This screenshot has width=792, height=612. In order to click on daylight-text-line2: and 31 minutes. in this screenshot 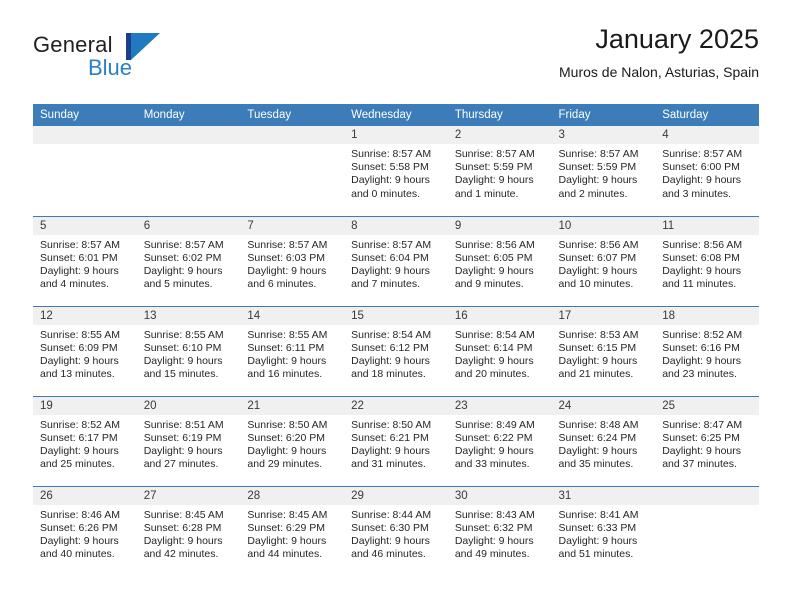, I will do `click(388, 464)`.